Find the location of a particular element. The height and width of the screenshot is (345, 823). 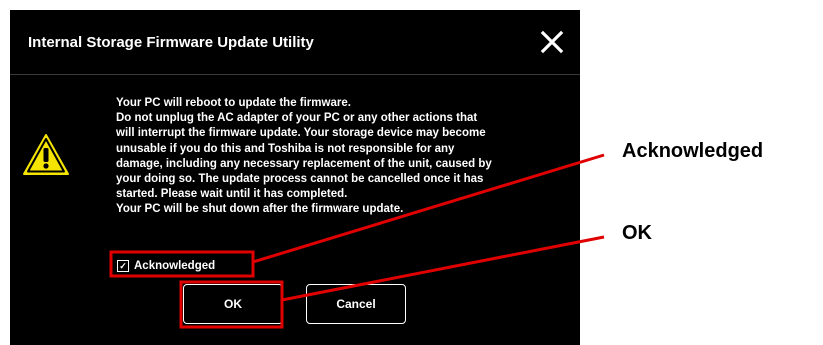

close-icon is located at coordinates (552, 42).